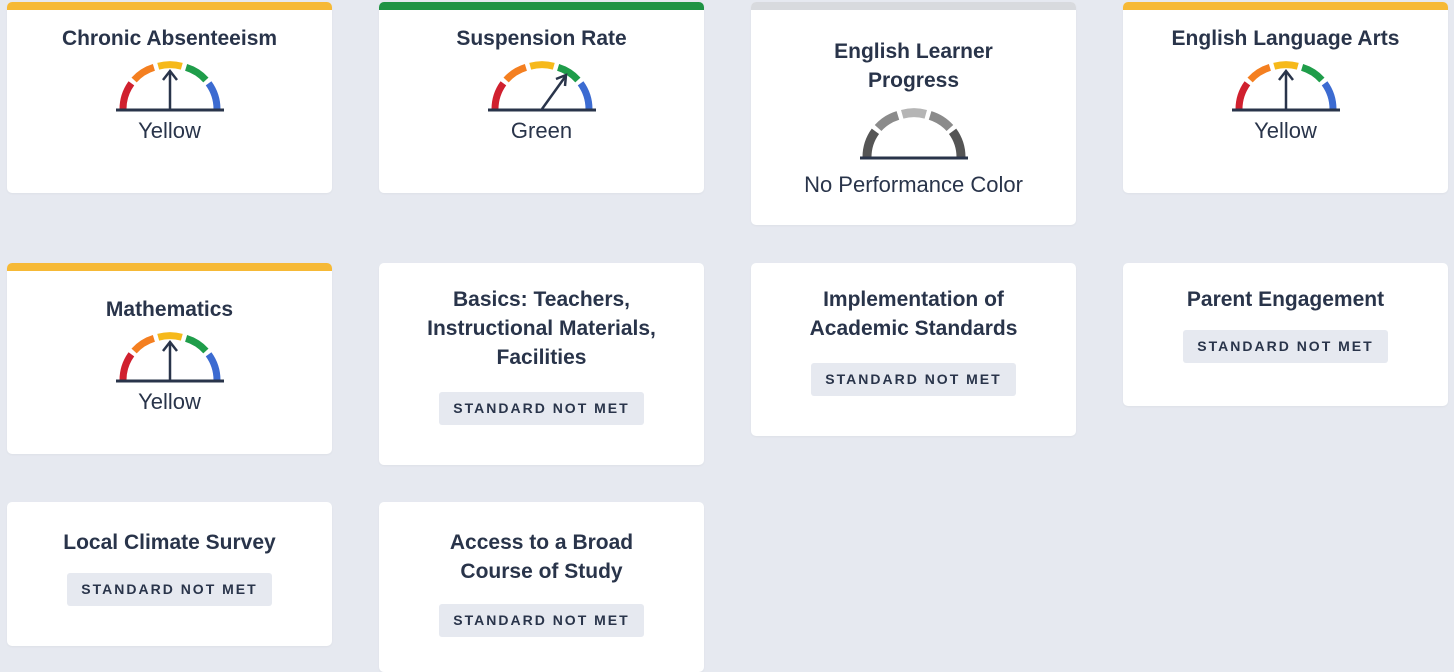 This screenshot has height=672, width=1454. I want to click on card-suspension-rate: Suspension Rate Green, so click(541, 97).